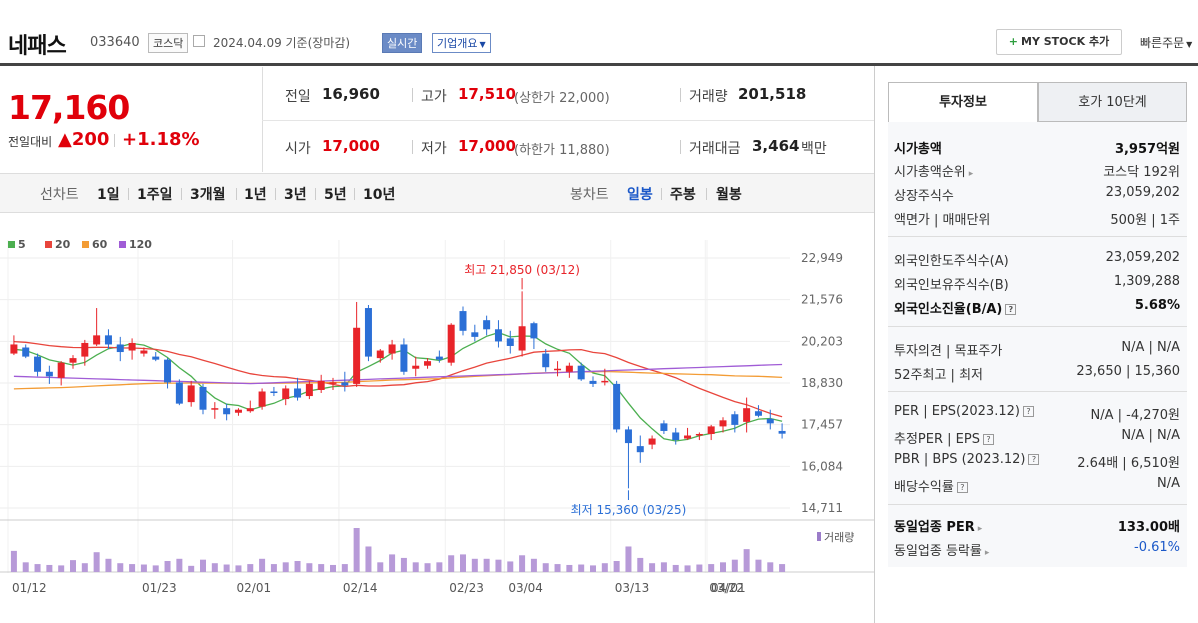  Describe the element at coordinates (155, 194) in the screenshot. I see `period-1w: 1주일` at that location.